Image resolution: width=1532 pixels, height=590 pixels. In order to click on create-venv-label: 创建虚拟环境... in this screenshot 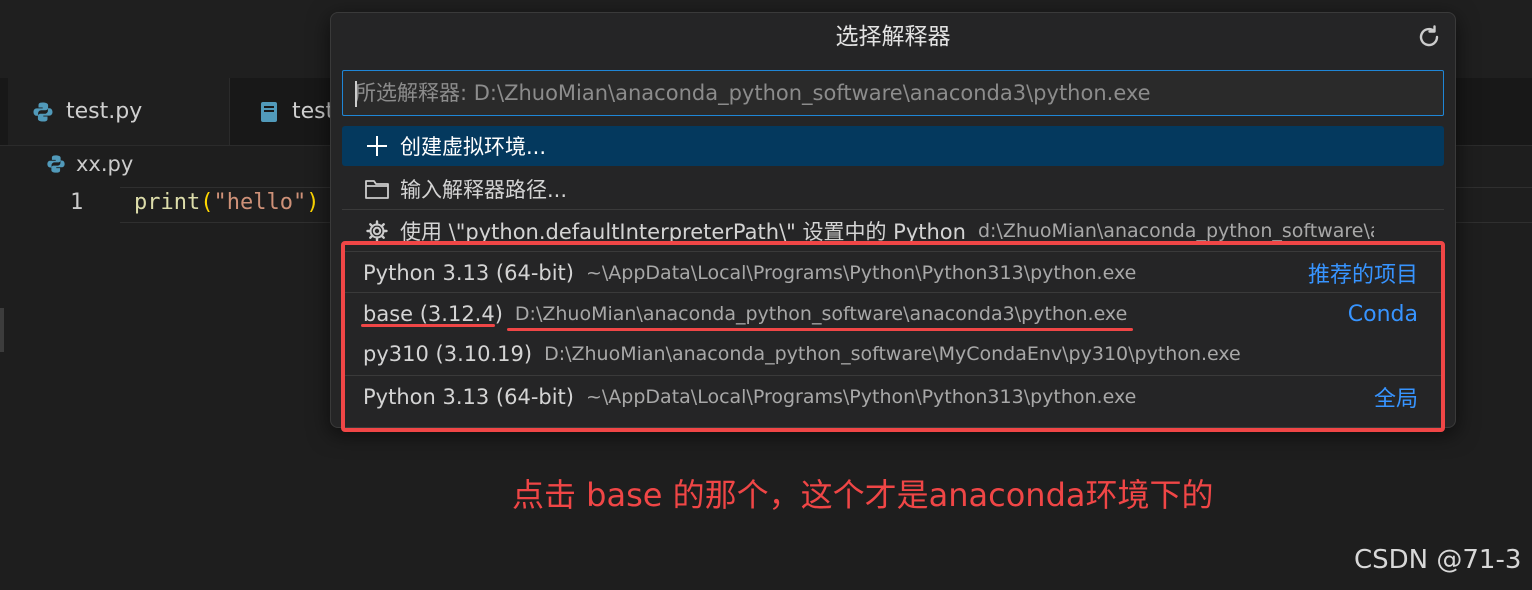, I will do `click(473, 147)`.